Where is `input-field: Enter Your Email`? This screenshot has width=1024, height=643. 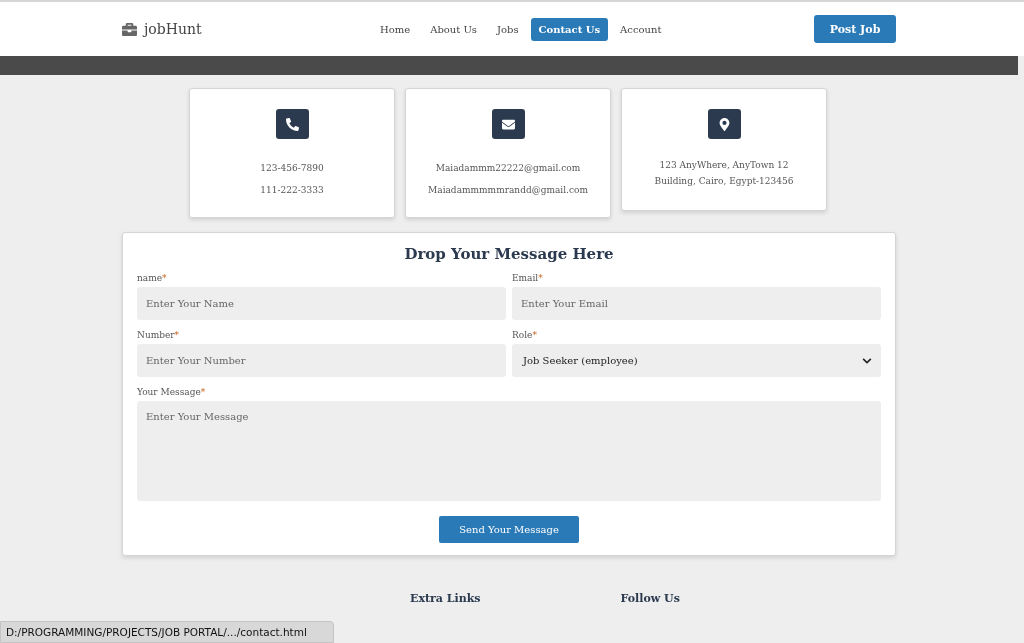
input-field: Enter Your Email is located at coordinates (696, 303).